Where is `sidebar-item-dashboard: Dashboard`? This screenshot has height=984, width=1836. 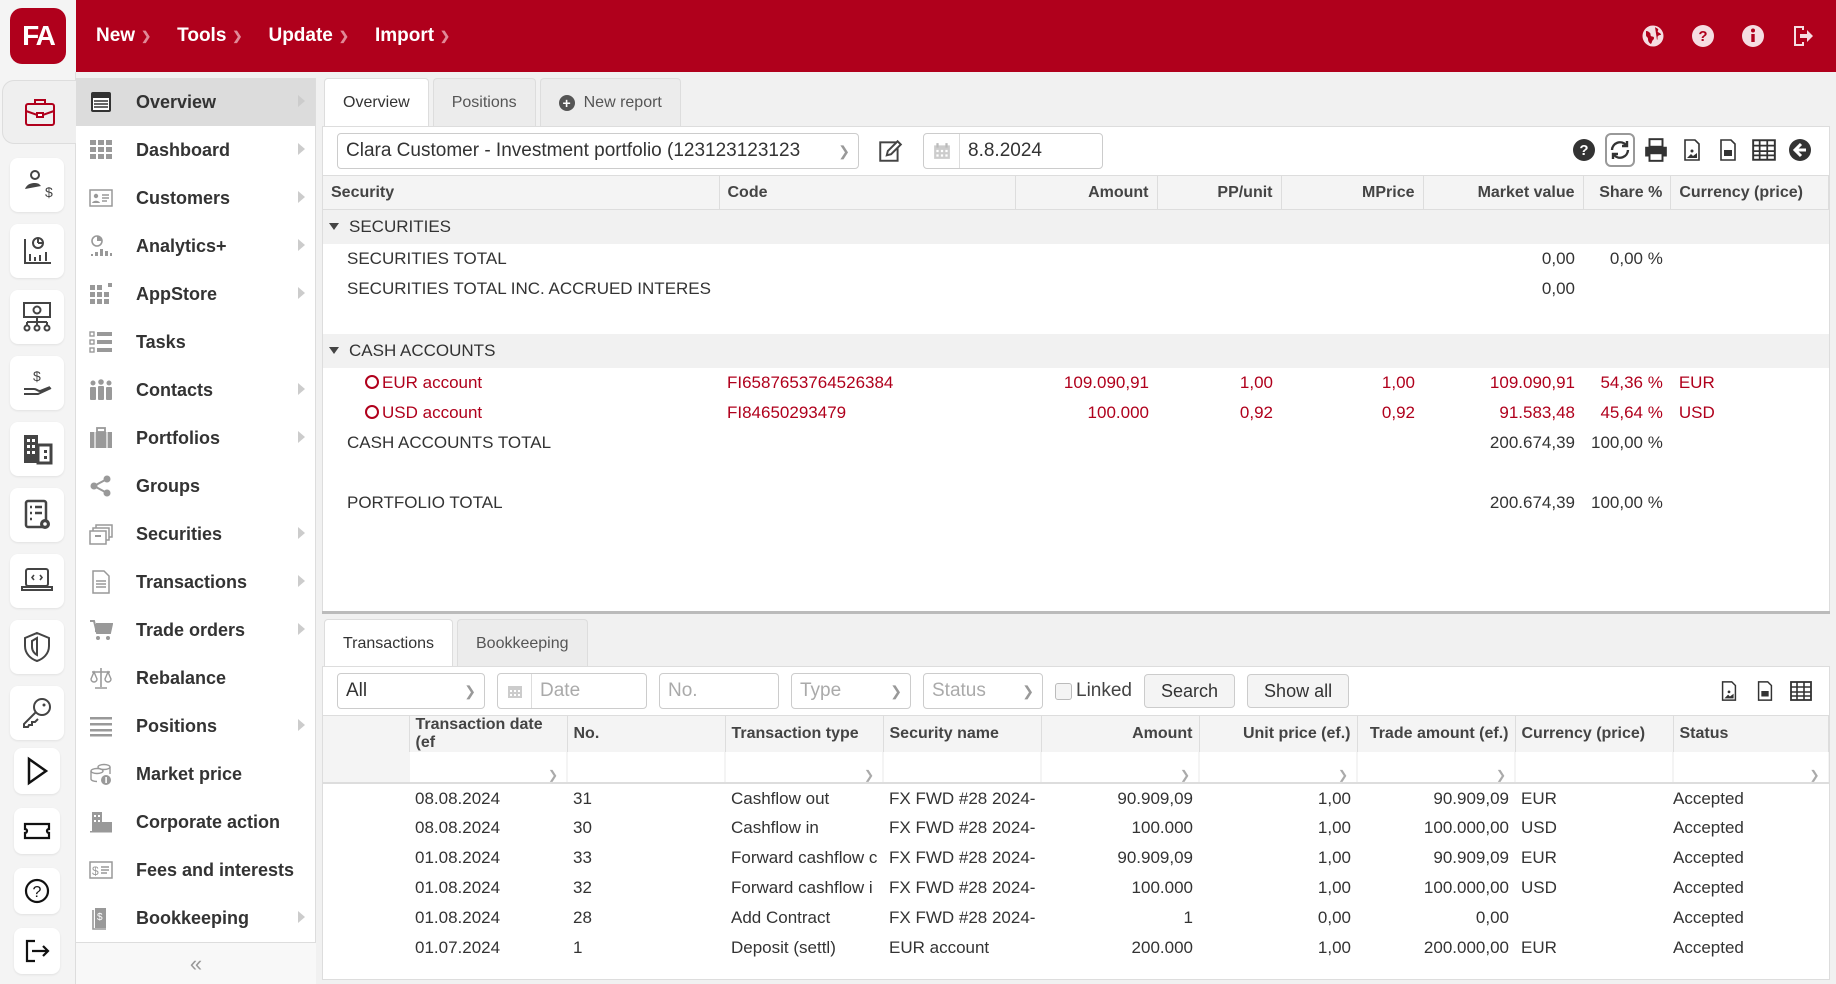 sidebar-item-dashboard: Dashboard is located at coordinates (195, 150).